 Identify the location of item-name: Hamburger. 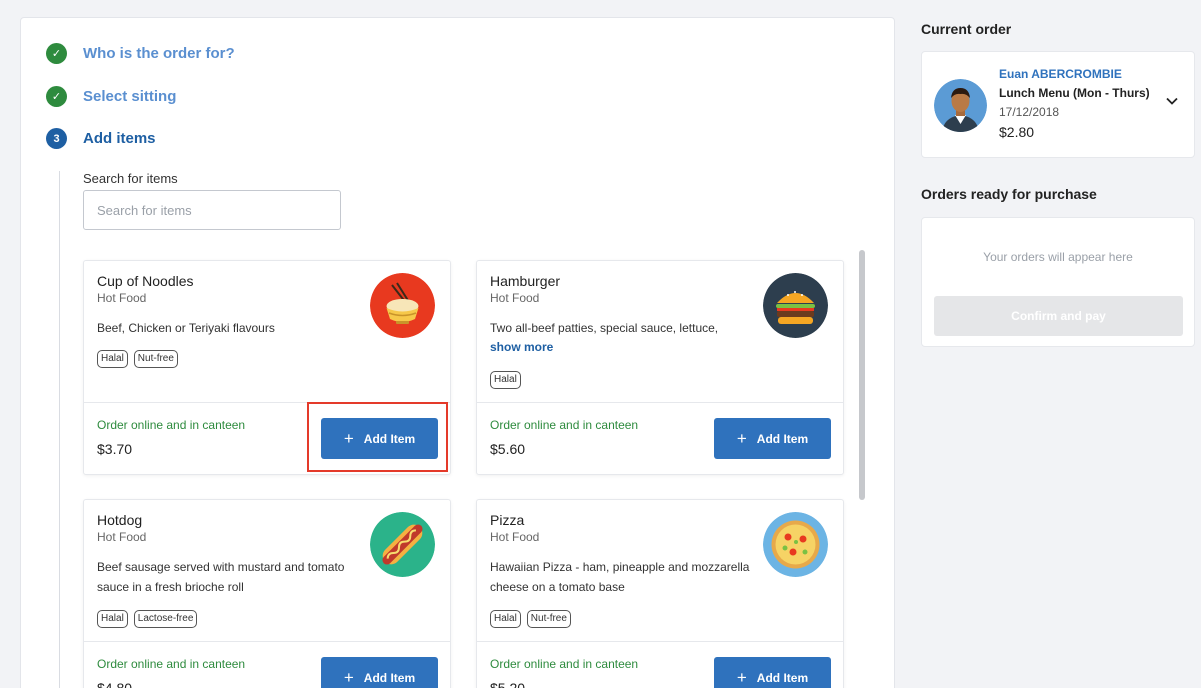
(525, 281).